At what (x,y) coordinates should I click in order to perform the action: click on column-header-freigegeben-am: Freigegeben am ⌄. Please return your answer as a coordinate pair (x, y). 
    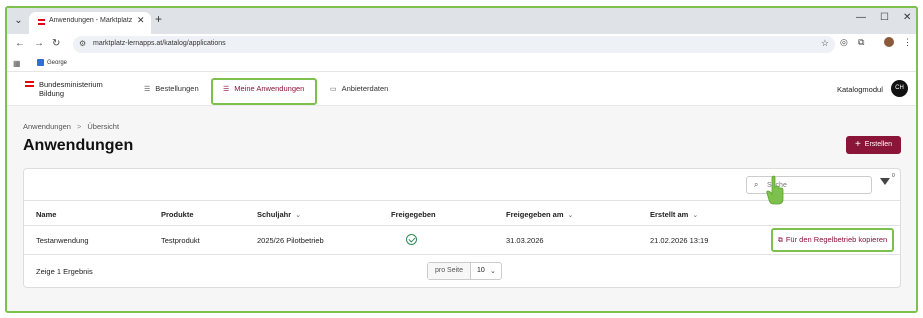
    Looking at the image, I should click on (539, 214).